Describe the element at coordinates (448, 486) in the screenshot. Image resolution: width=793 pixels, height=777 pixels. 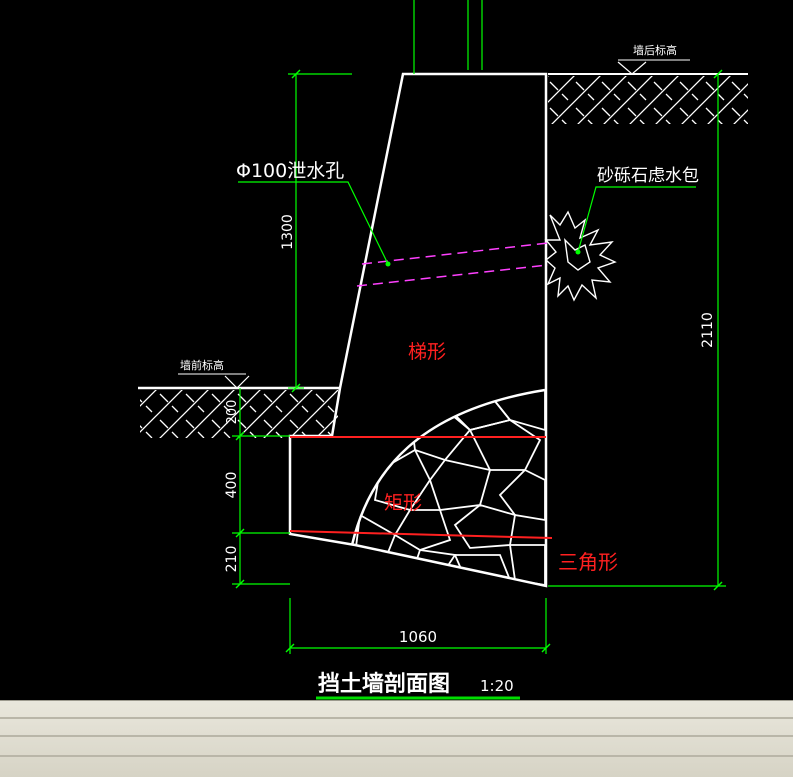
I see `rubble-stone-fill` at that location.